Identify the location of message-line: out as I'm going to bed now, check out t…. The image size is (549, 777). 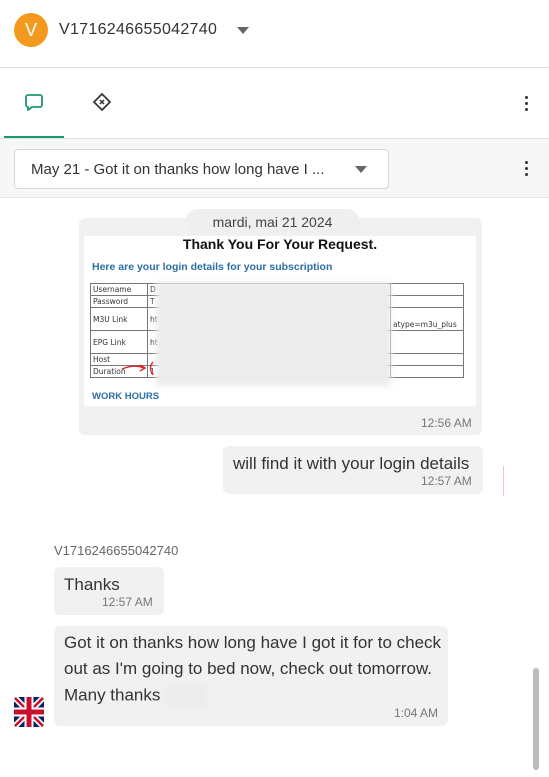
(248, 668).